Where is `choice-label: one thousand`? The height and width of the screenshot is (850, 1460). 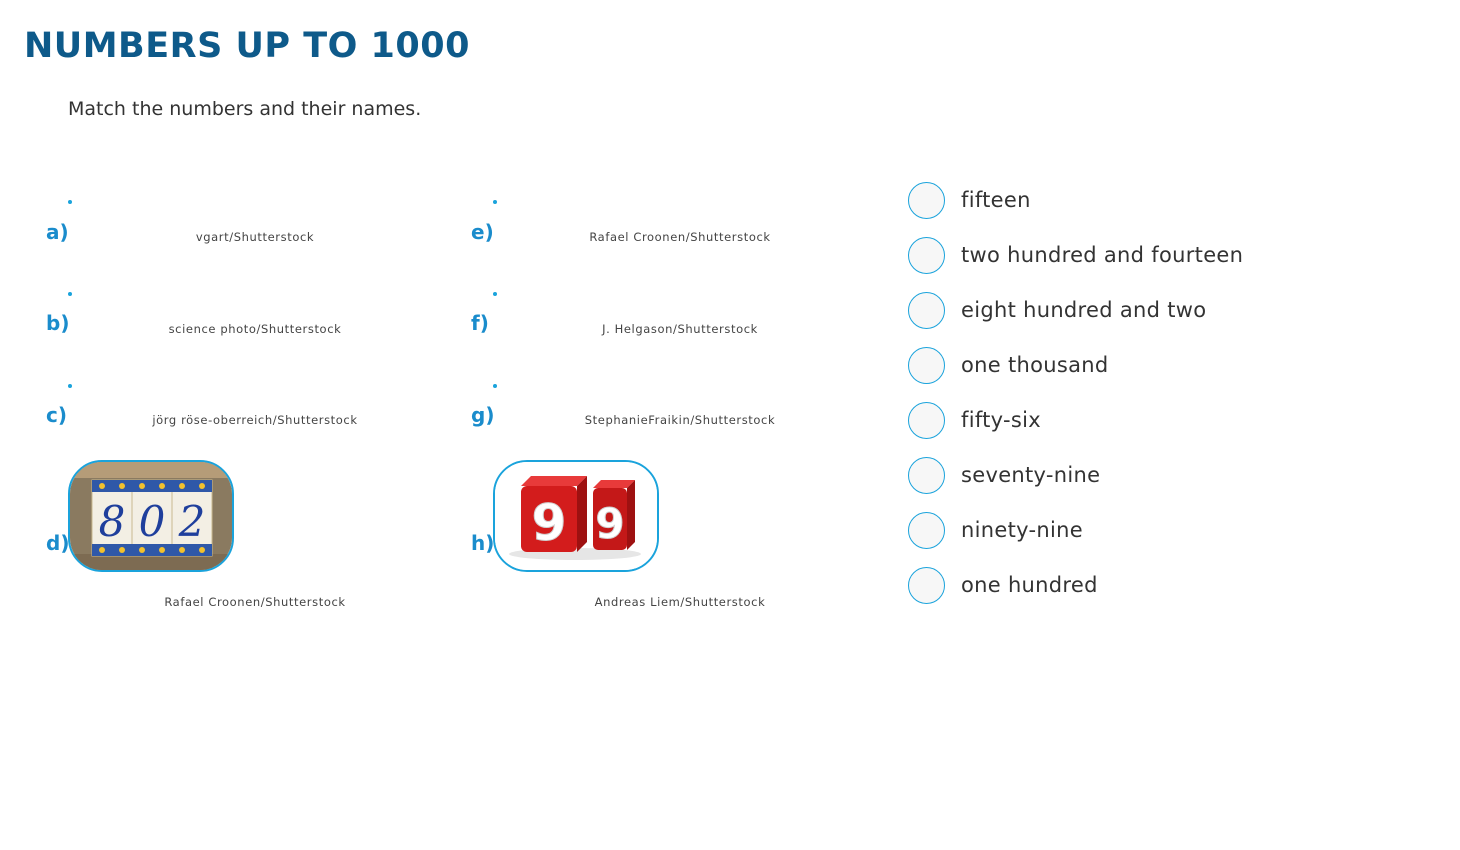 choice-label: one thousand is located at coordinates (1035, 365).